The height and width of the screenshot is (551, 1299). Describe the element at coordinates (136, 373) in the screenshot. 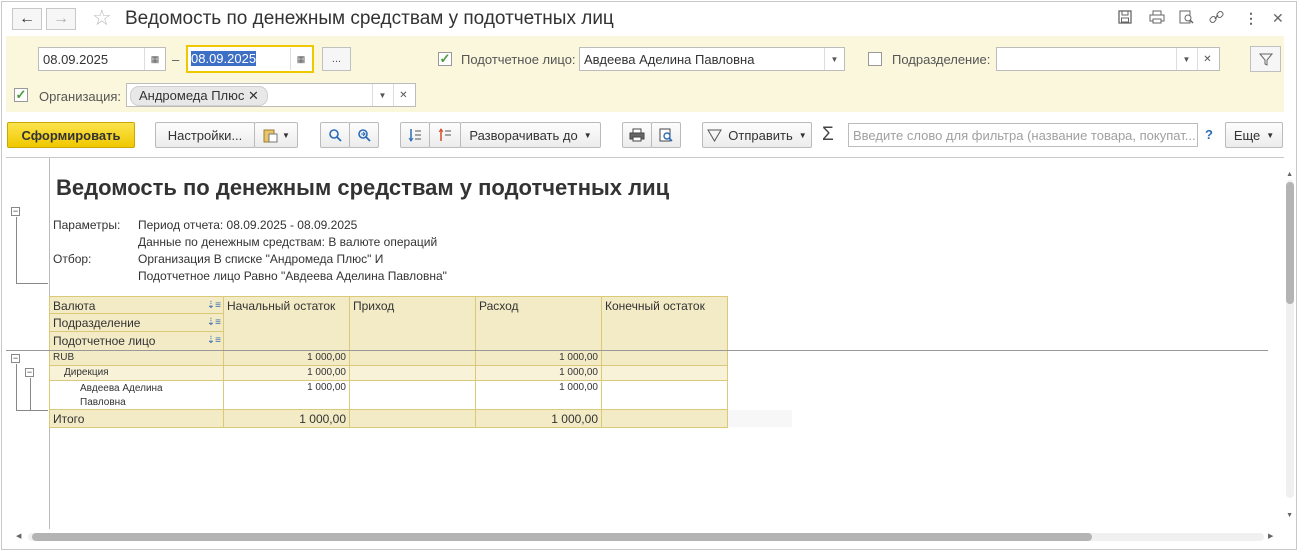

I see `table-row-division-name: Дирекция` at that location.